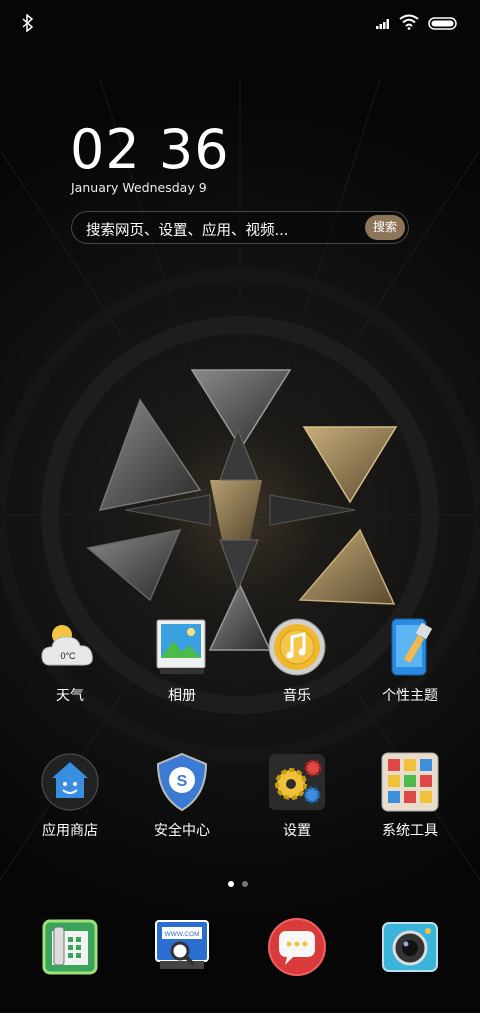 Image resolution: width=480 pixels, height=1013 pixels. I want to click on app-system-tools: 系统工具, so click(410, 795).